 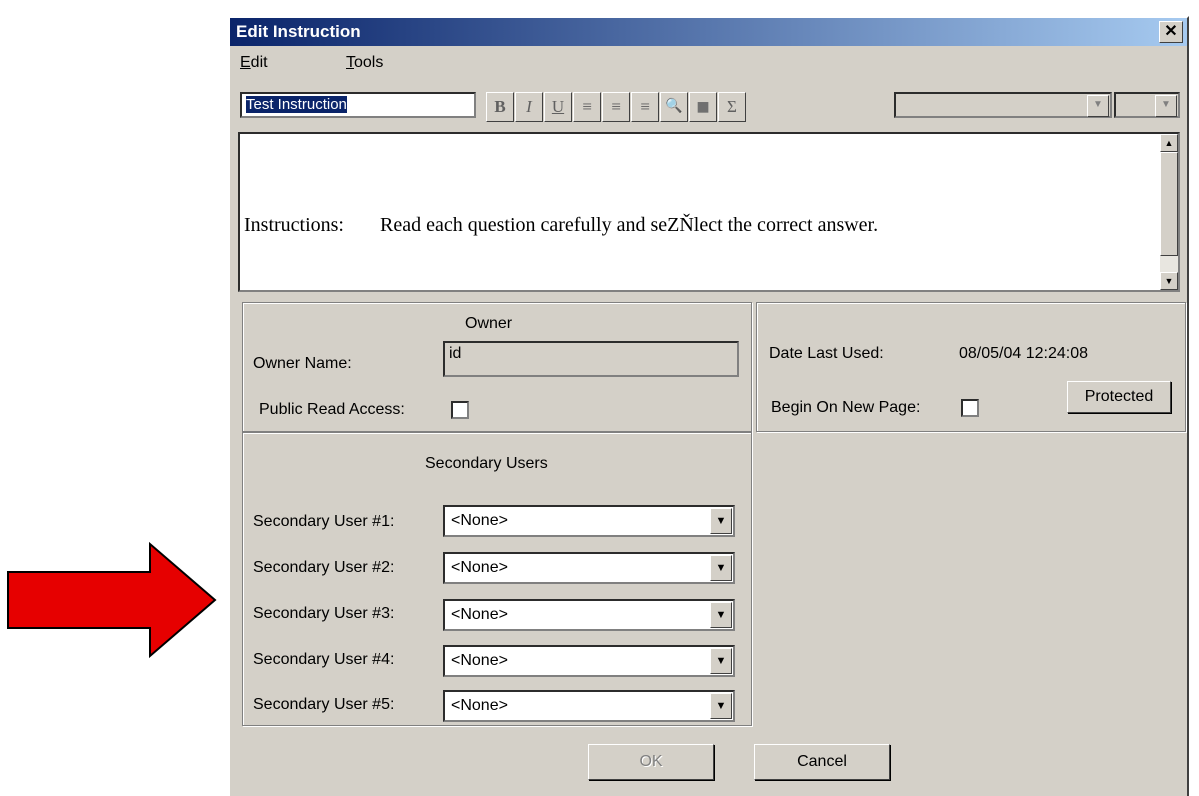 I want to click on vertical-scrollbar: ▲ ▼, so click(x=1169, y=212).